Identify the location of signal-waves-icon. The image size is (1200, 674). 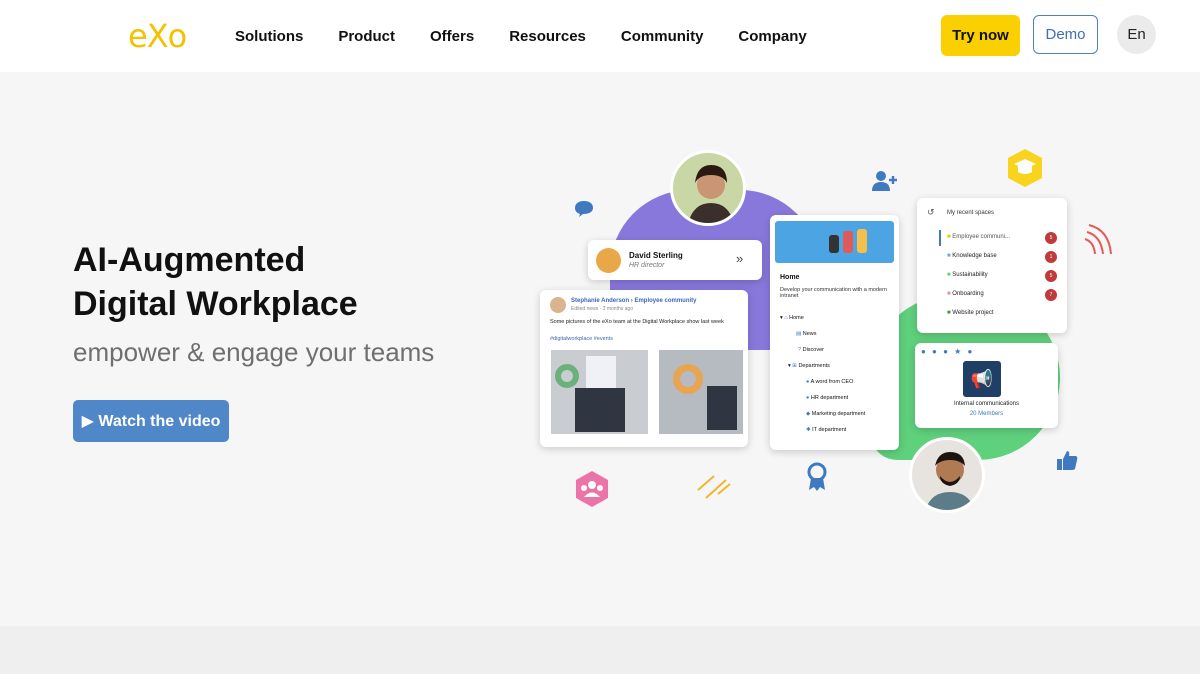
(1098, 239).